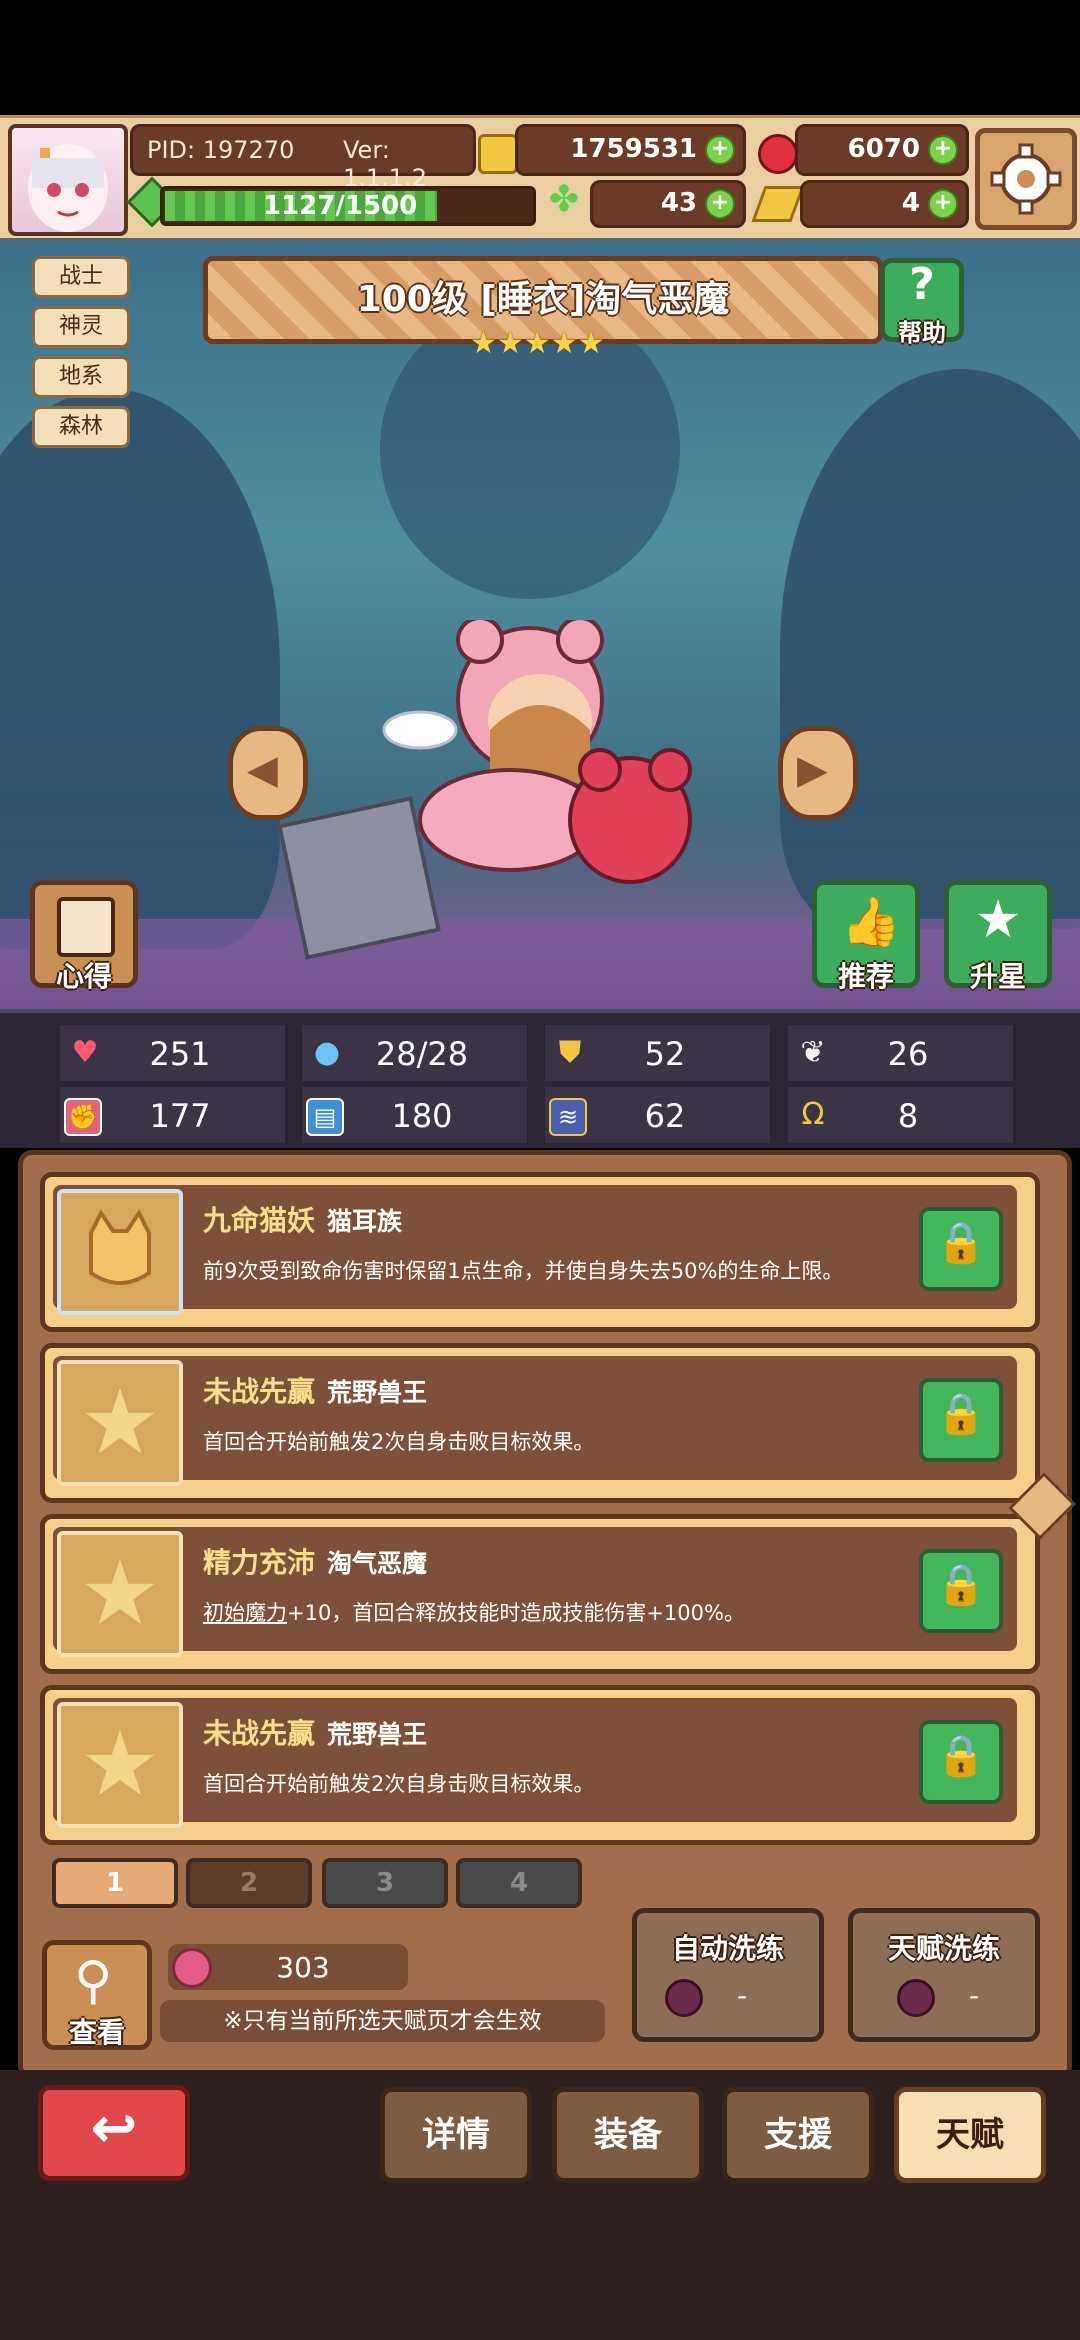 This screenshot has width=1080, height=2340. What do you see at coordinates (535, 1763) in the screenshot?
I see `talent-card-inner: ★ 未战先赢 荒野兽王 首回合开始前触发2次自身击败目标效果。 🔒` at bounding box center [535, 1763].